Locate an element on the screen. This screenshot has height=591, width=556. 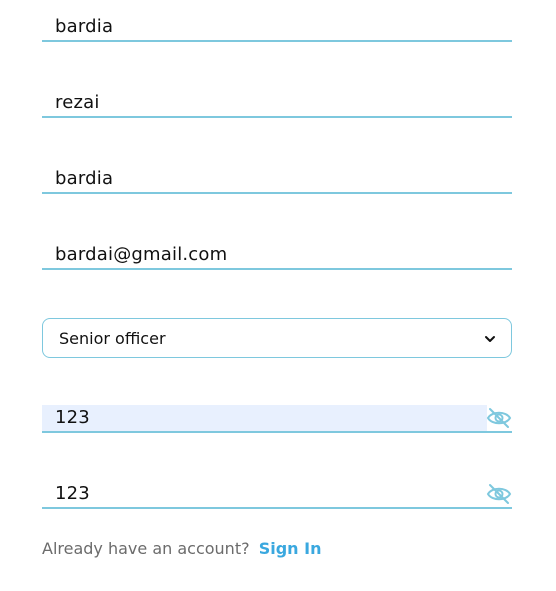
last-name-value: rezai is located at coordinates (77, 102).